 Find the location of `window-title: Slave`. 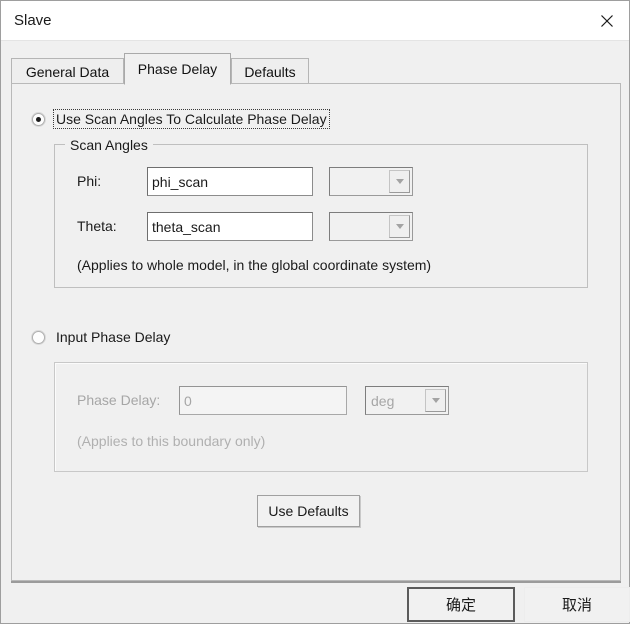

window-title: Slave is located at coordinates (33, 20).